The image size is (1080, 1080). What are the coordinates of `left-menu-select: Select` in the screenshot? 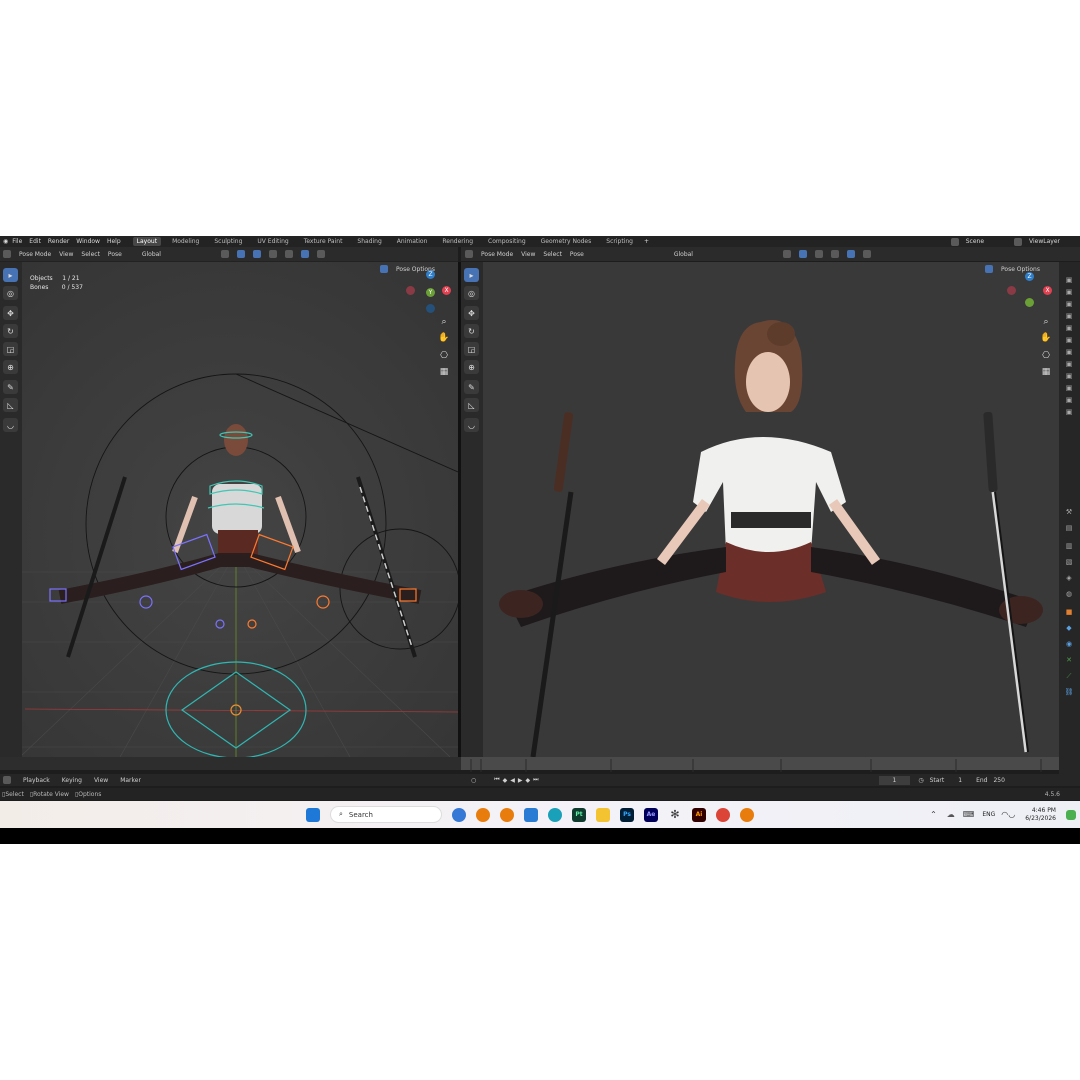 It's located at (90, 254).